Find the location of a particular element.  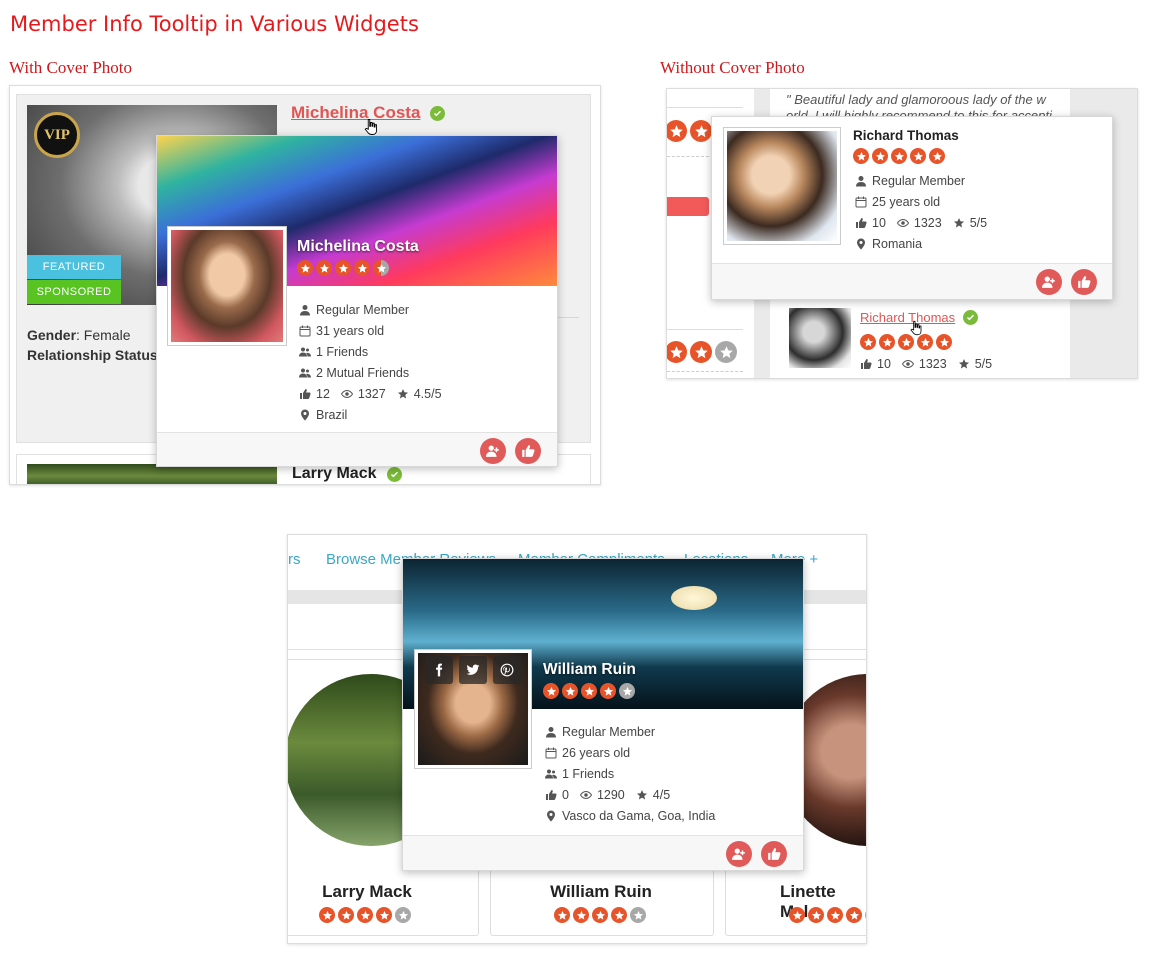

card-rating-linette is located at coordinates (827, 915).